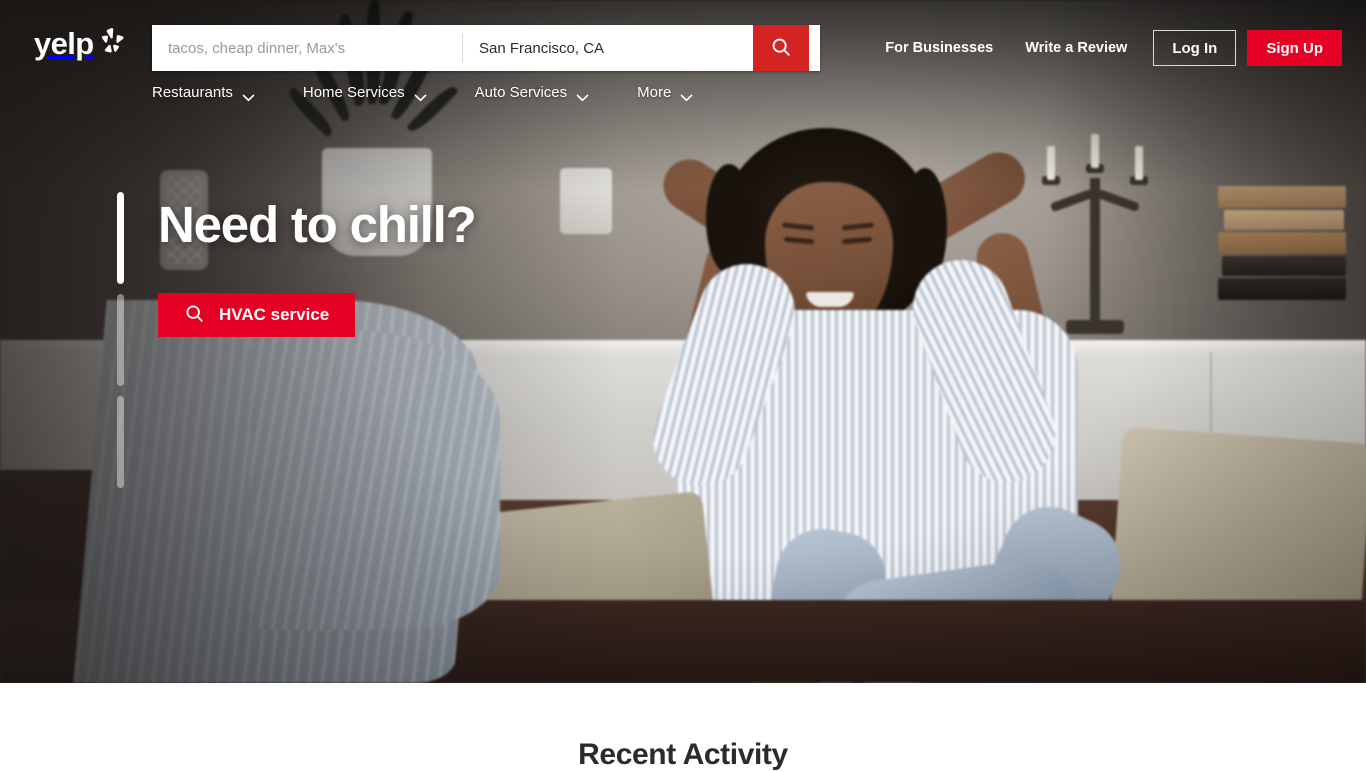 Image resolution: width=1366 pixels, height=772 pixels. I want to click on nav-item-label: More, so click(654, 92).